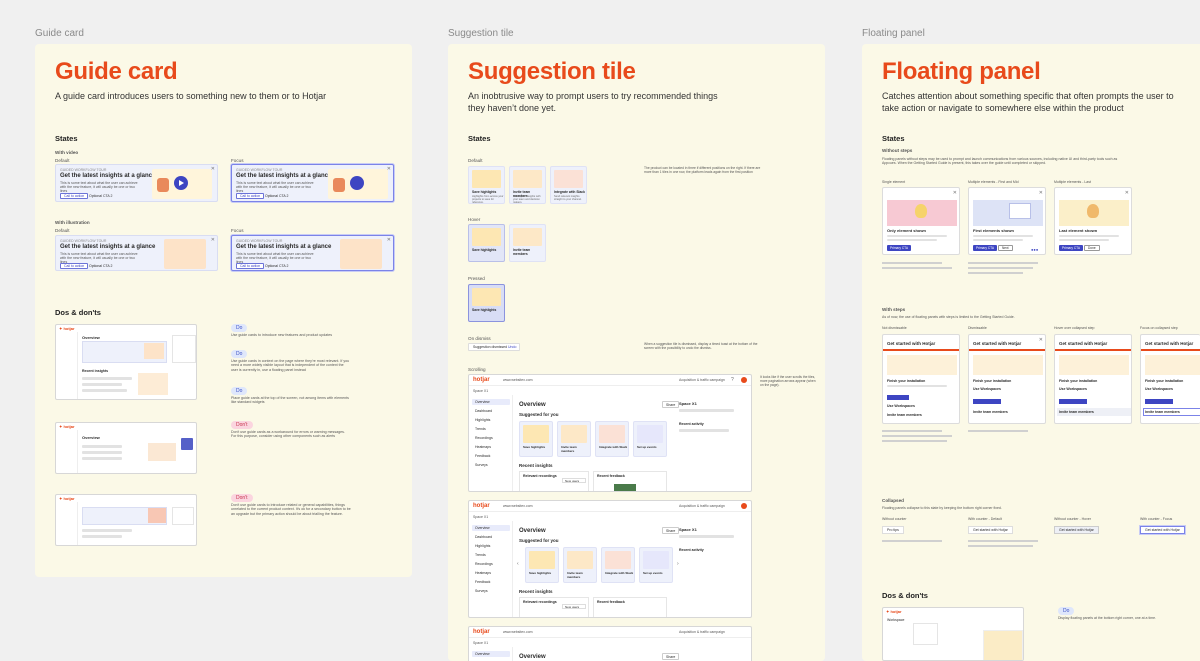  I want to click on sidebar-item-trends: Trends, so click(480, 555).